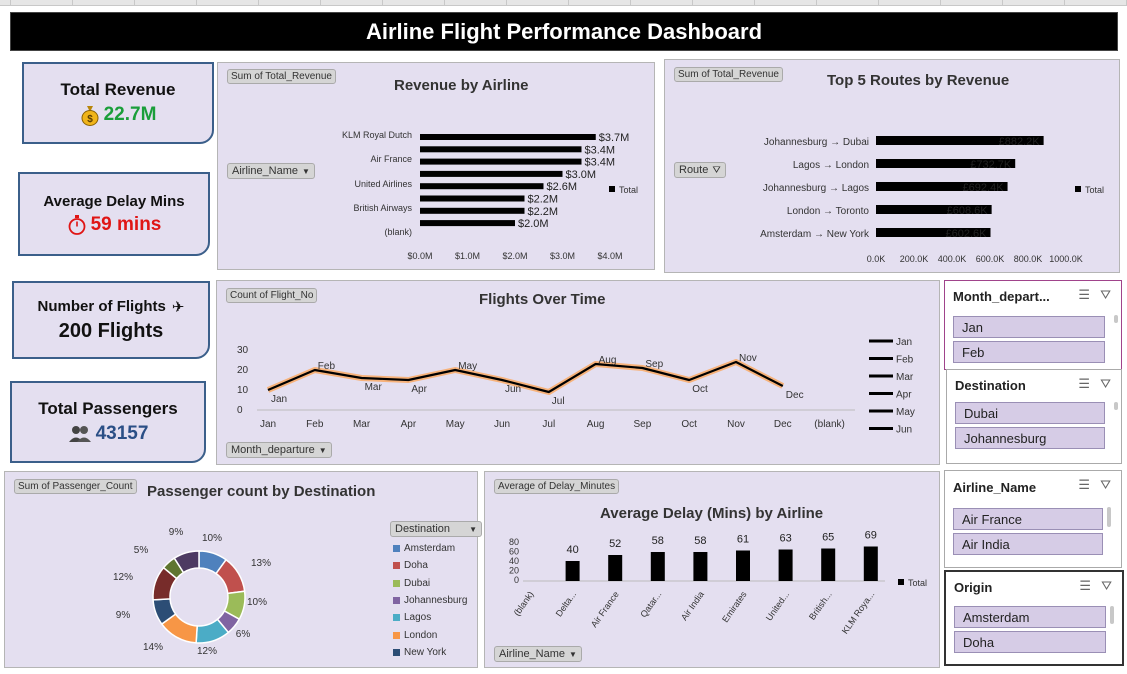 Image resolution: width=1127 pixels, height=674 pixels. Describe the element at coordinates (533, 224) in the screenshot. I see `bar-label: $2.0M` at that location.